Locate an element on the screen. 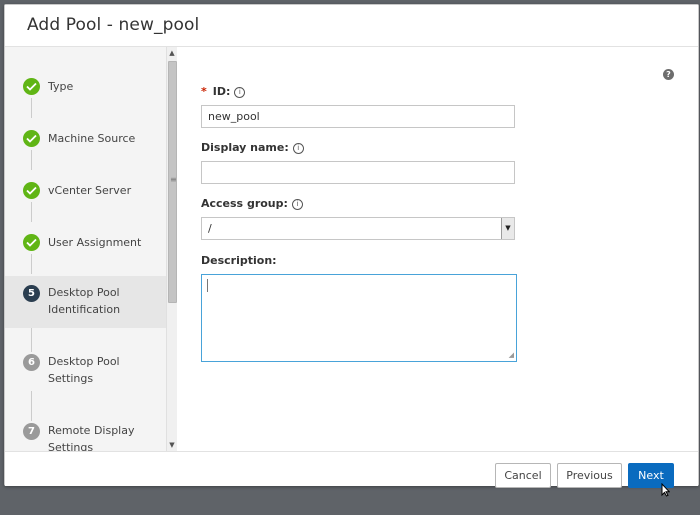 The height and width of the screenshot is (515, 700). dialog-title: Add Pool - new_pool is located at coordinates (113, 25).